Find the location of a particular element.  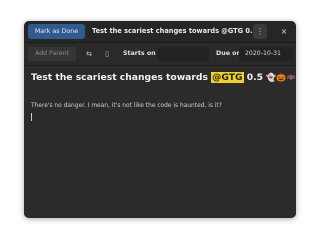

open-parent-icon: ⇆ is located at coordinates (89, 54).